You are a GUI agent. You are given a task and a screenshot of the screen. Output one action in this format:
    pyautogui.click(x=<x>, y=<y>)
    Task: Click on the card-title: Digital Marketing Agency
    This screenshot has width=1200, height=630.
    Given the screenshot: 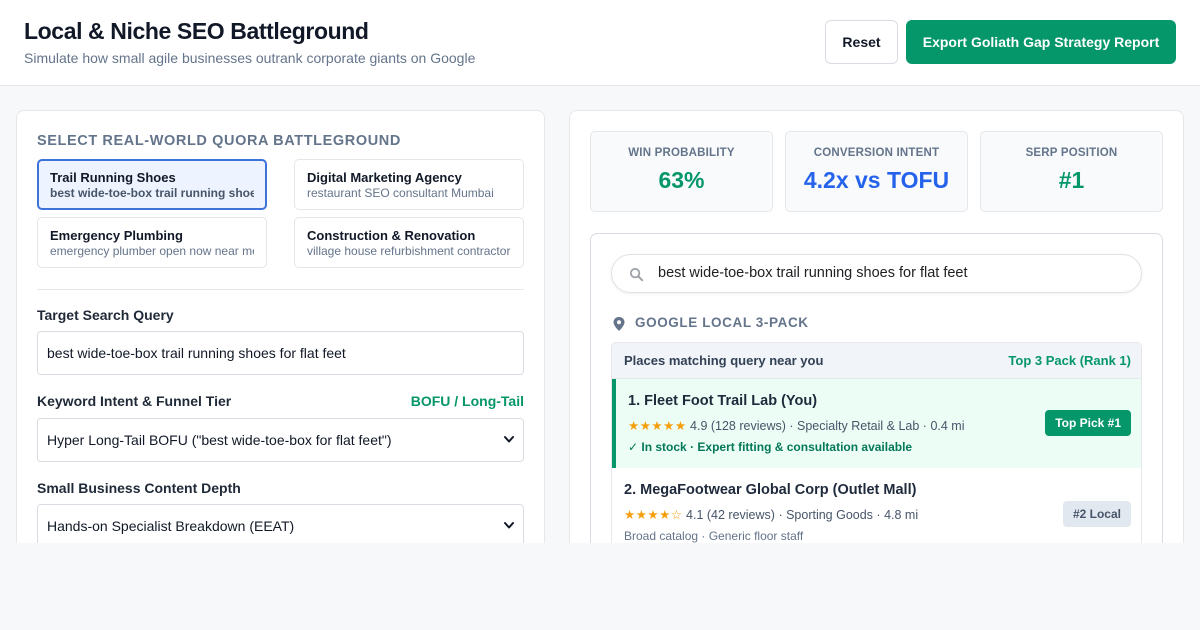 What is the action you would take?
    pyautogui.click(x=384, y=177)
    